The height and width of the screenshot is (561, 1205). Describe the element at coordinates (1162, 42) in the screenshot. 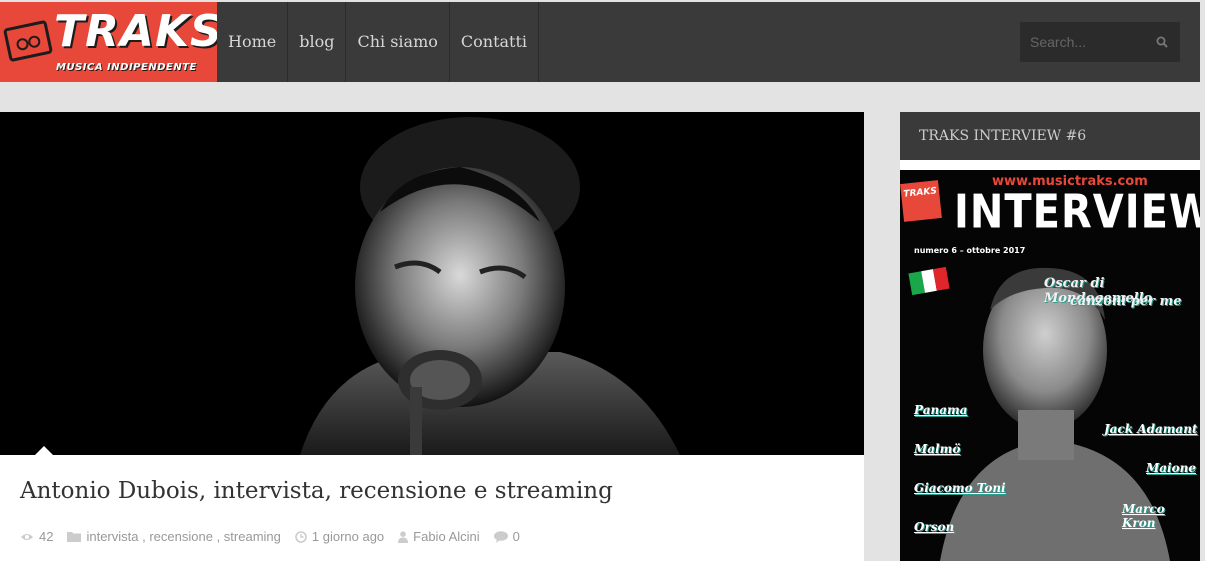

I see `search-icon` at that location.